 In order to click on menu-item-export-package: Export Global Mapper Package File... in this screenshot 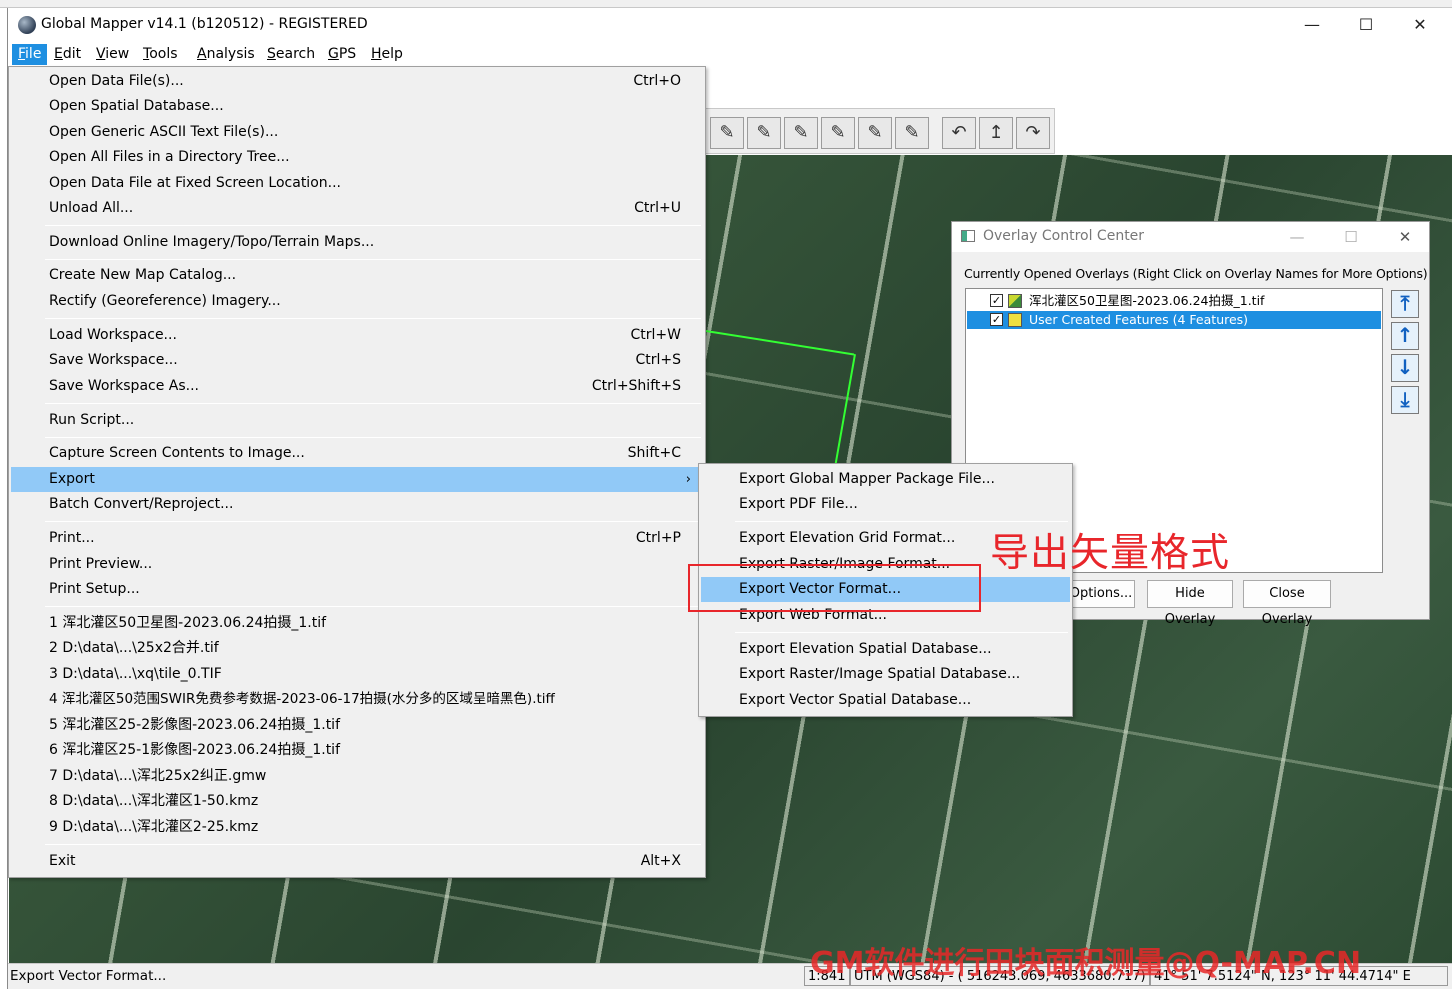, I will do `click(885, 479)`.